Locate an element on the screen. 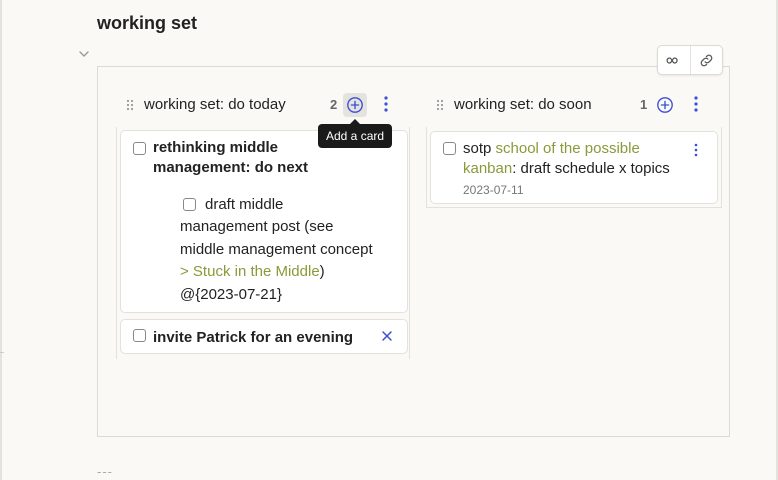 This screenshot has height=480, width=778. card-suffix: : draft schedule x topics is located at coordinates (591, 168).